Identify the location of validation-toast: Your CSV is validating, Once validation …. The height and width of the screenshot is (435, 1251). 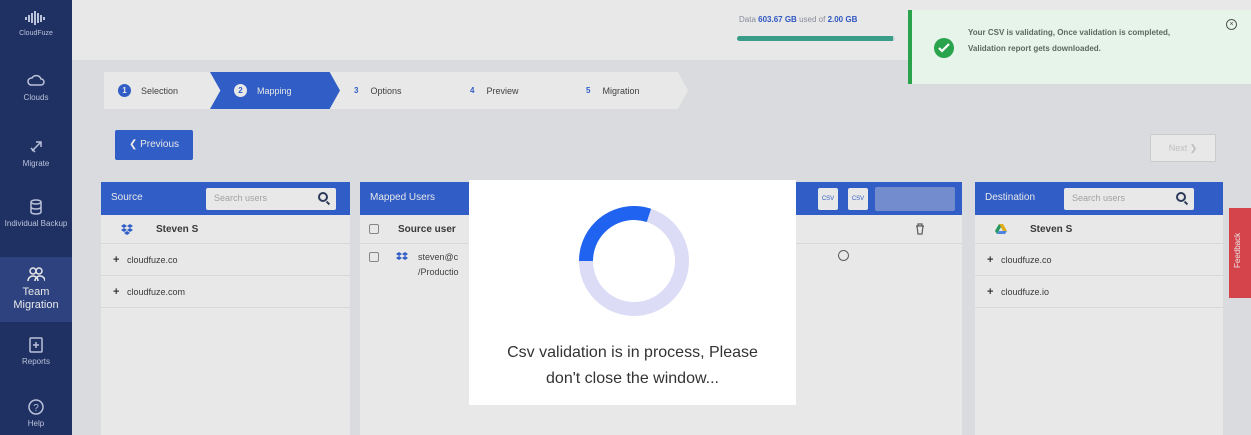
(1079, 47).